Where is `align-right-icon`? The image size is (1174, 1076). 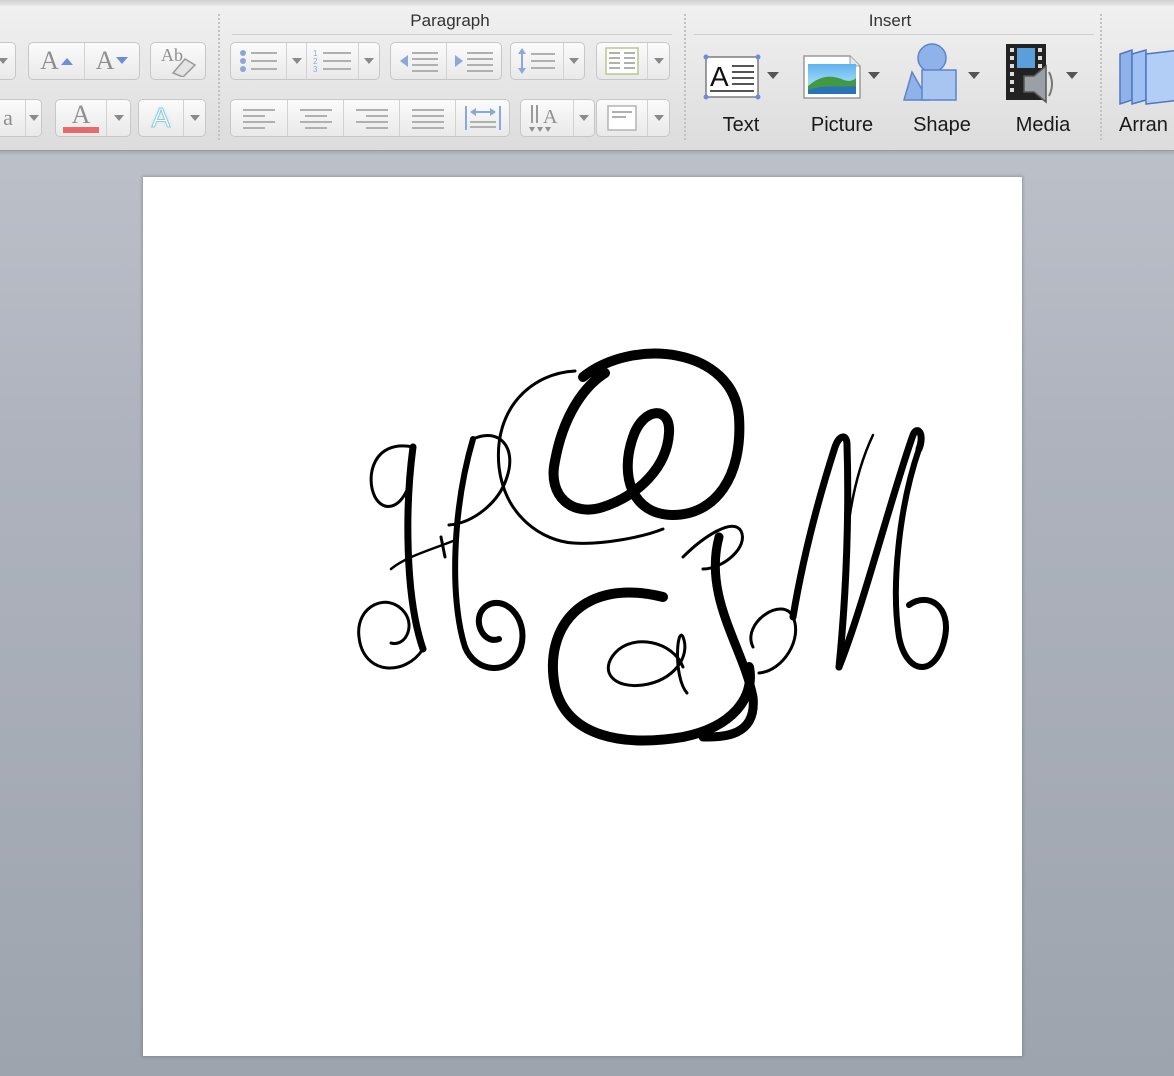 align-right-icon is located at coordinates (371, 119).